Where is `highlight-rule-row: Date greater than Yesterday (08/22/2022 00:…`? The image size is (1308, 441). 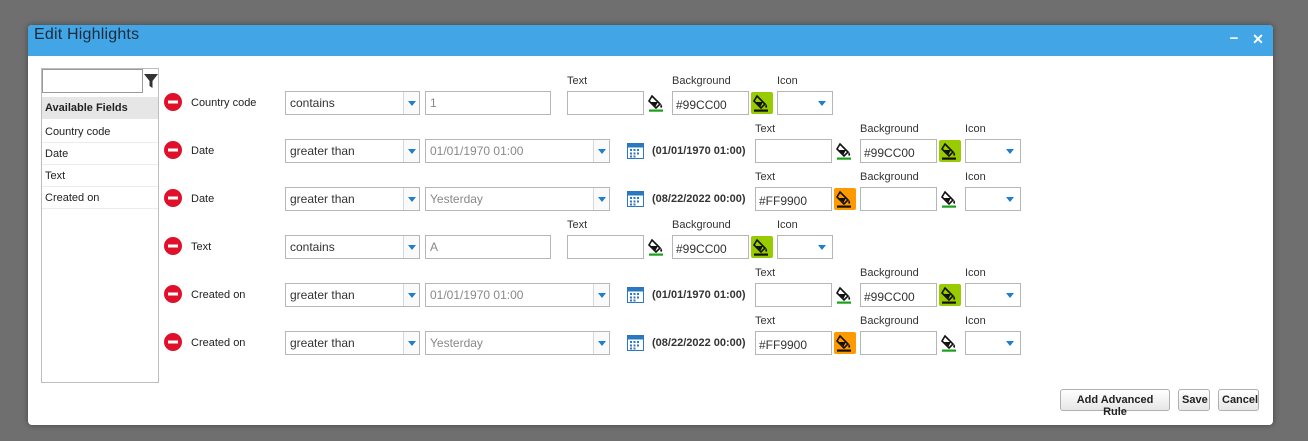 highlight-rule-row: Date greater than Yesterday (08/22/2022 00:… is located at coordinates (650, 196).